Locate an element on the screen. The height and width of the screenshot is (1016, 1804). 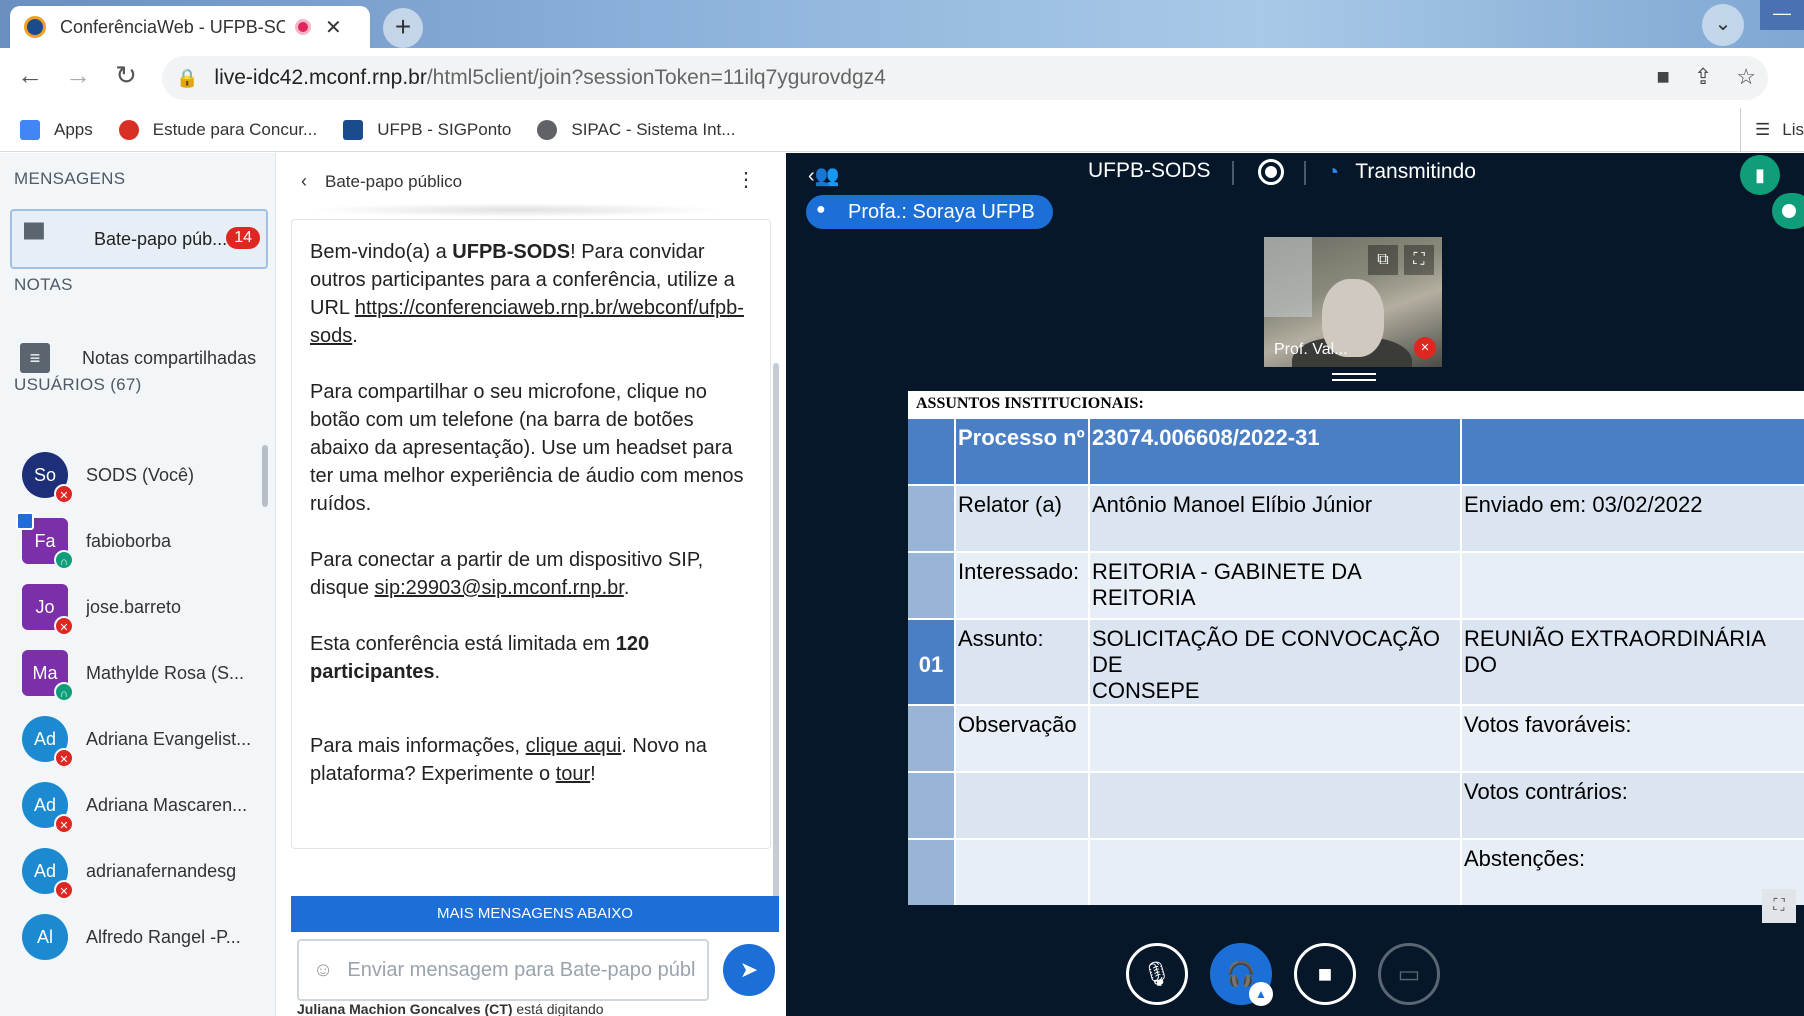
estude-favicon-icon is located at coordinates (128, 129).